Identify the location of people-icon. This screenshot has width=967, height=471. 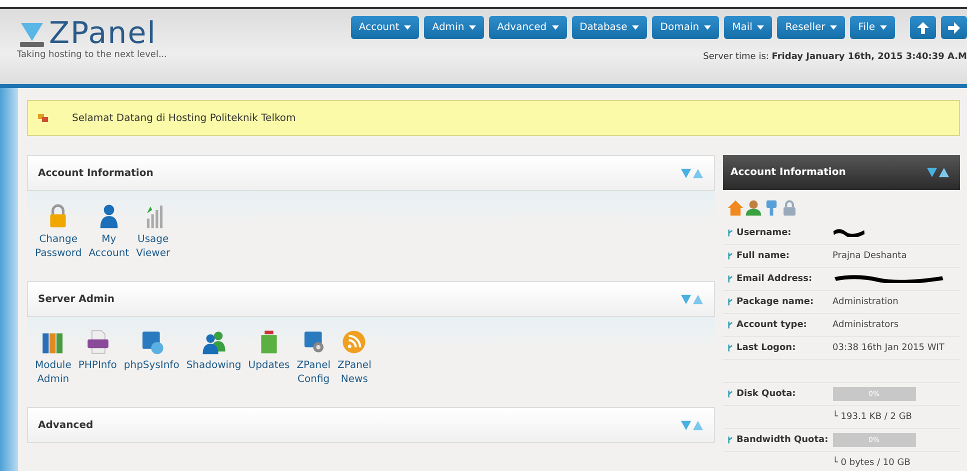
(213, 342).